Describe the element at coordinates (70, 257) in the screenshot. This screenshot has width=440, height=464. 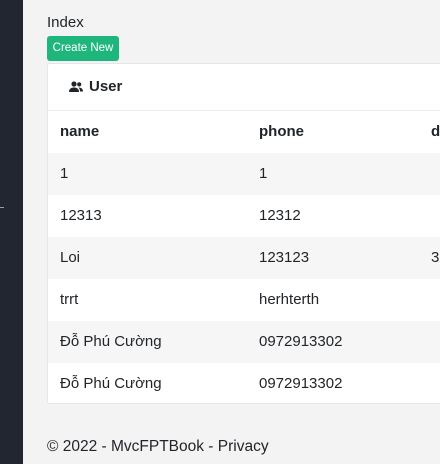
I see `cell-name: Loi` at that location.